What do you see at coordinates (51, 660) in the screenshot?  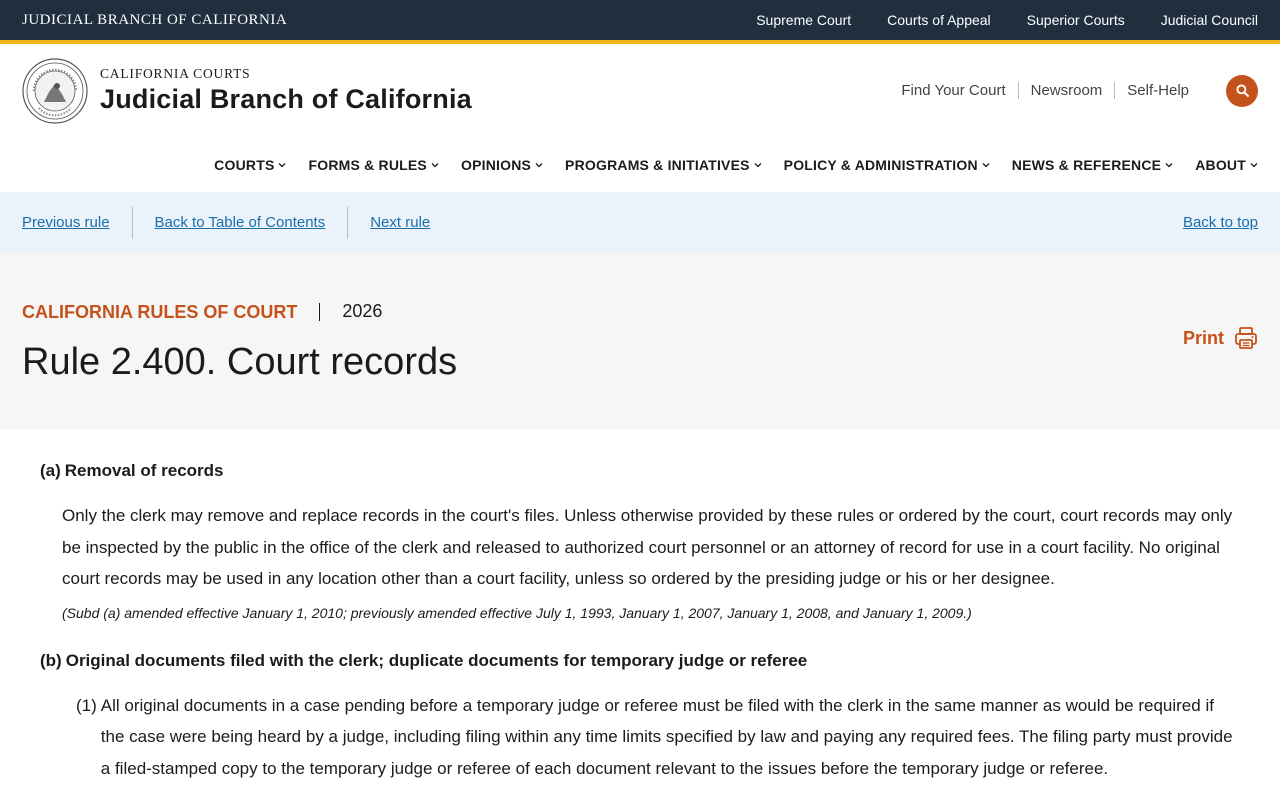 I see `subdivision-marker: (b)` at bounding box center [51, 660].